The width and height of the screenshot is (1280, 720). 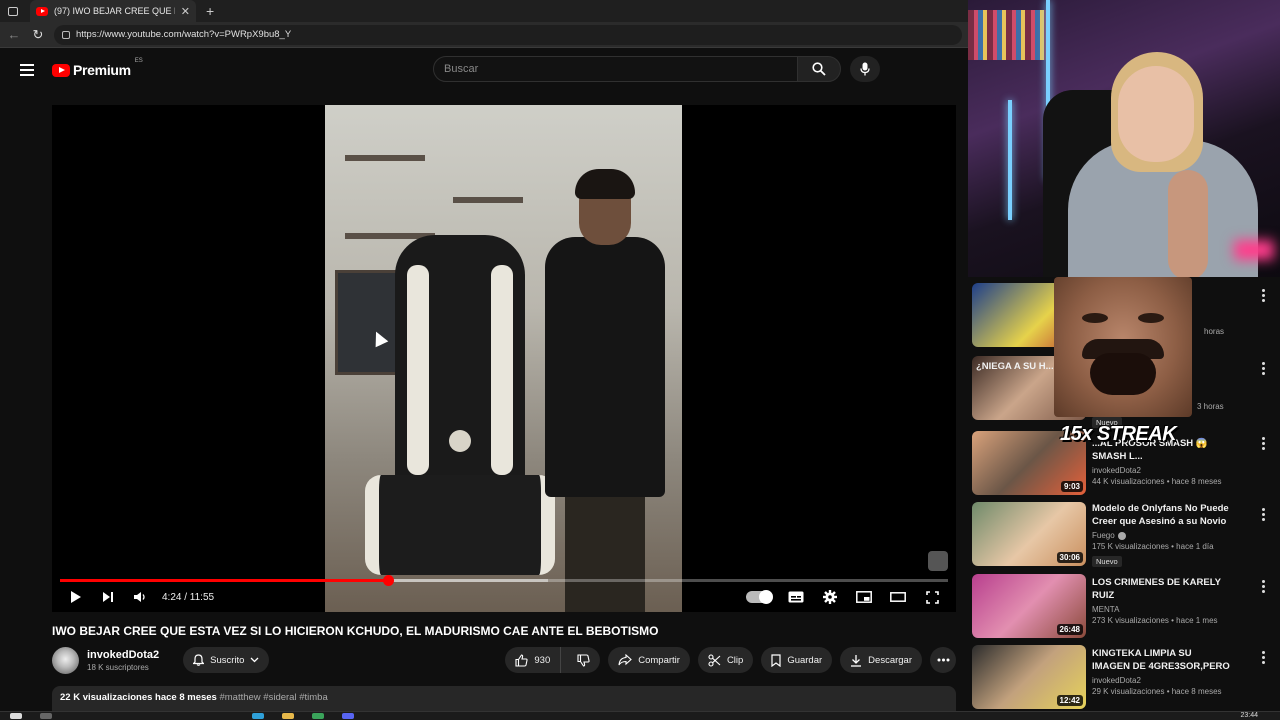 I want to click on channel-name: invokedDota2, so click(x=123, y=655).